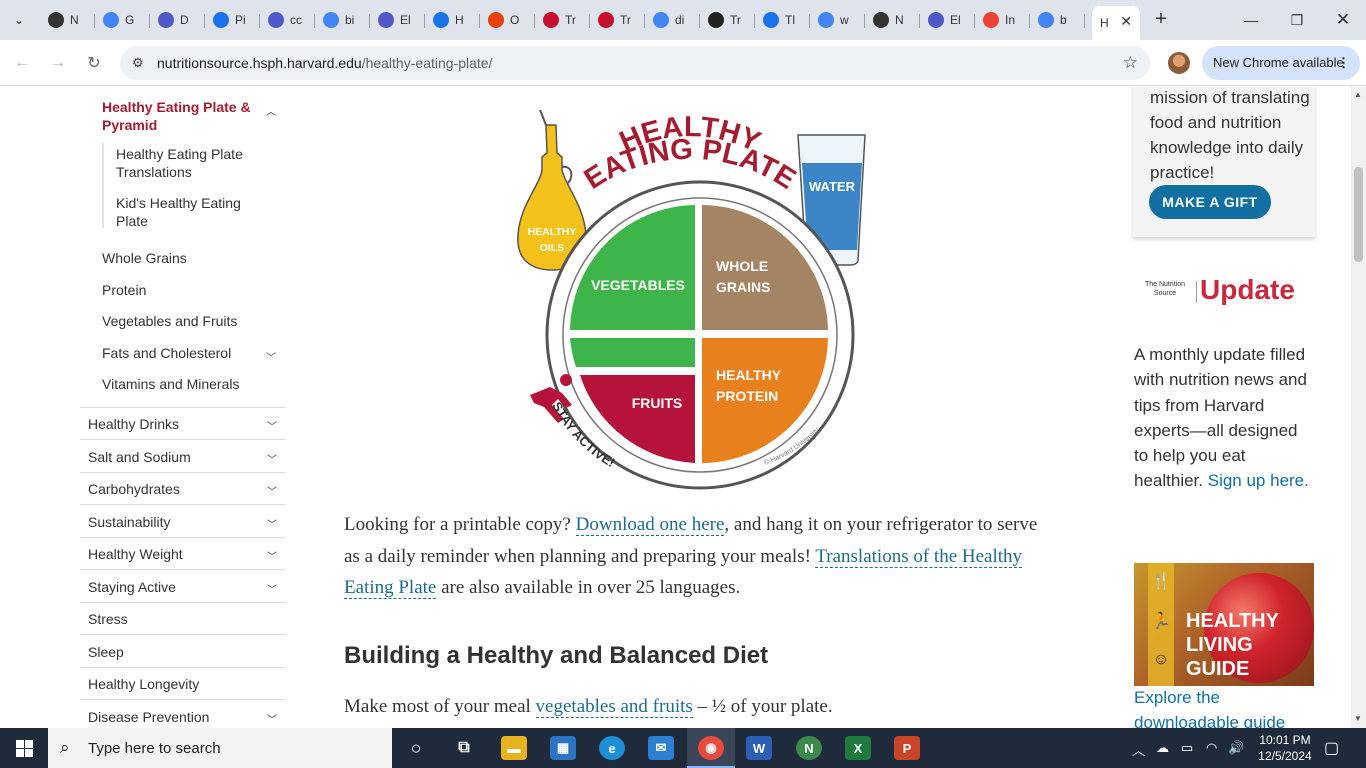 The image size is (1366, 768). What do you see at coordinates (1130, 63) in the screenshot?
I see `bookmark-star-icon: ☆` at bounding box center [1130, 63].